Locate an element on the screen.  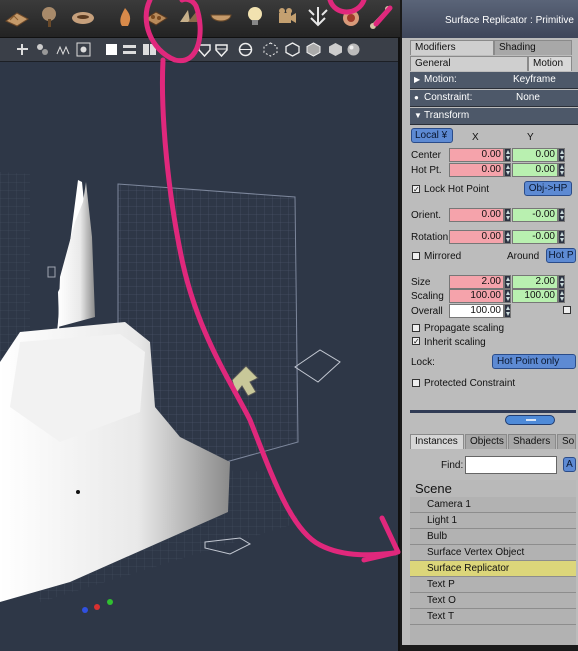
overall-field: 100.00 is located at coordinates (476, 311).